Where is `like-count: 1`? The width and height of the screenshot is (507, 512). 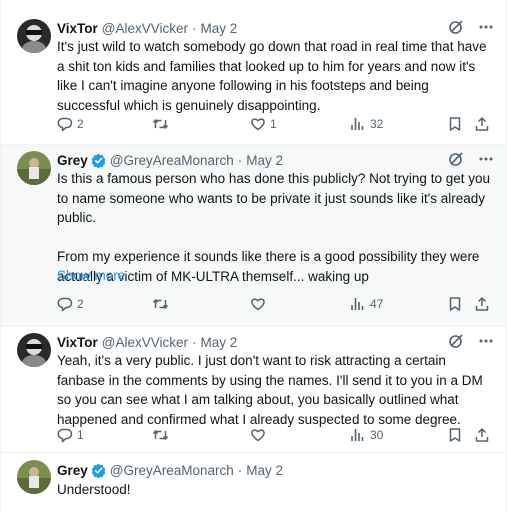
like-count: 1 is located at coordinates (273, 124).